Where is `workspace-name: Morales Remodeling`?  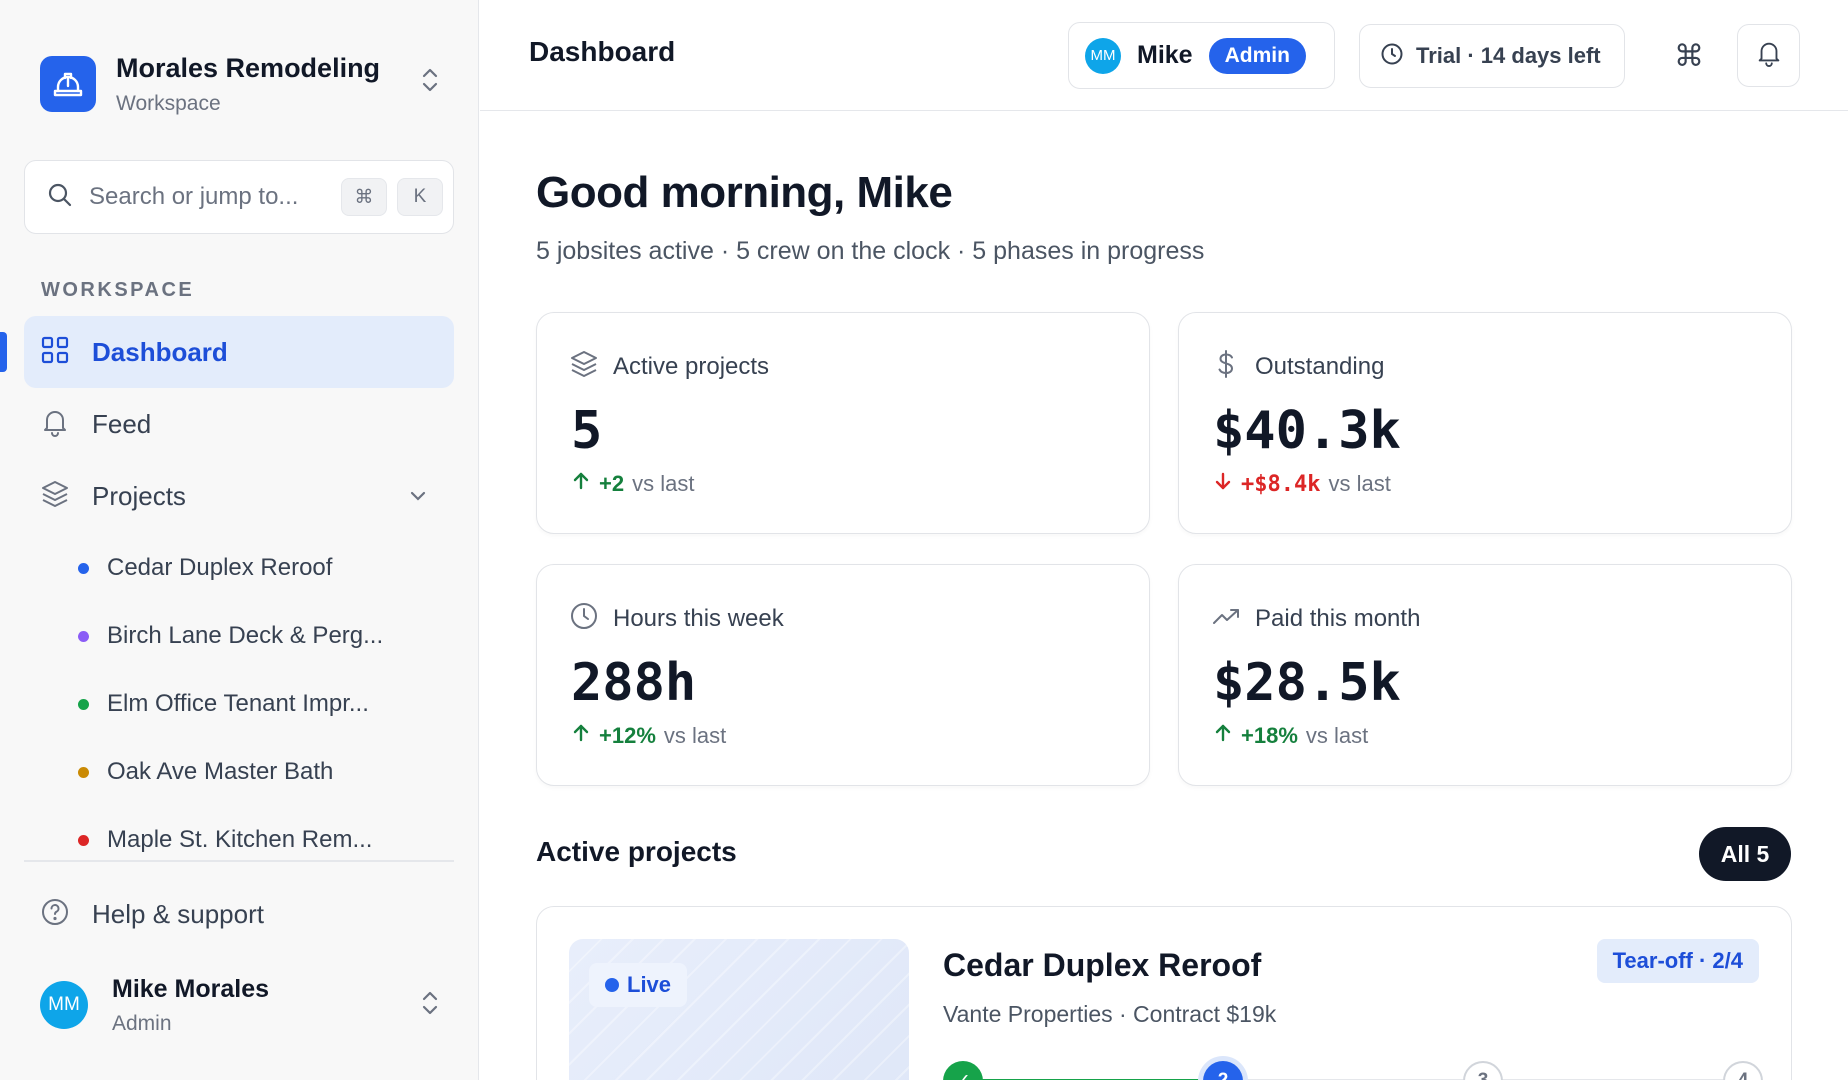
workspace-name: Morales Remodeling is located at coordinates (248, 67).